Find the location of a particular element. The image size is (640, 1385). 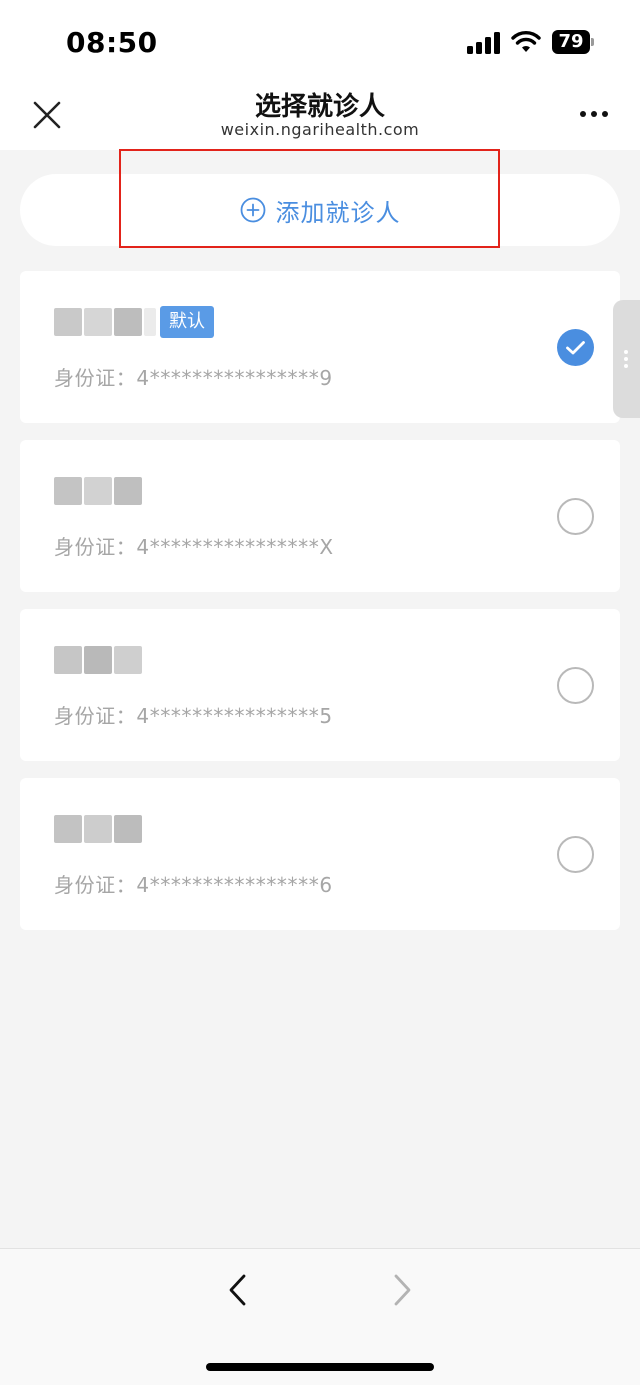

page-domain: weixin.ngarihealth.com is located at coordinates (320, 129).